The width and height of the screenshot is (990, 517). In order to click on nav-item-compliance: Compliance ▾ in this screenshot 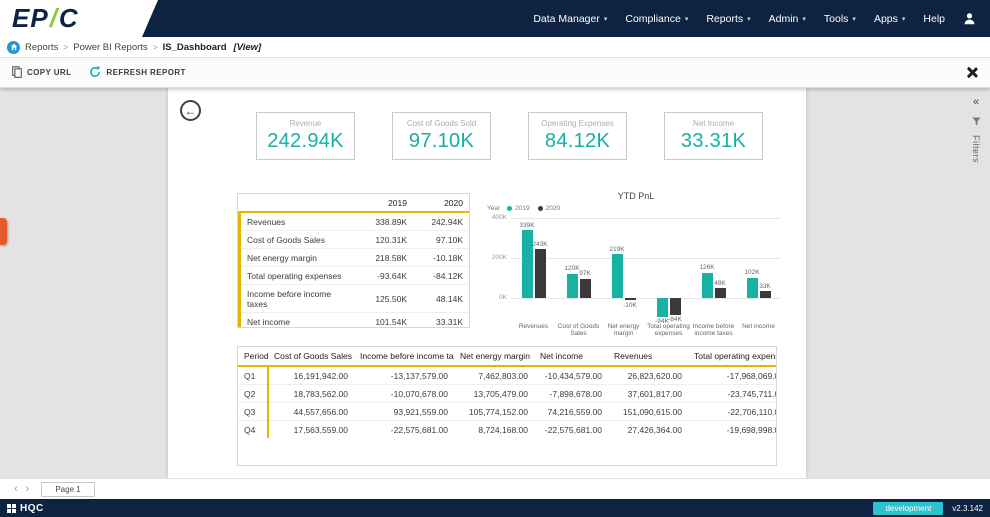, I will do `click(656, 19)`.